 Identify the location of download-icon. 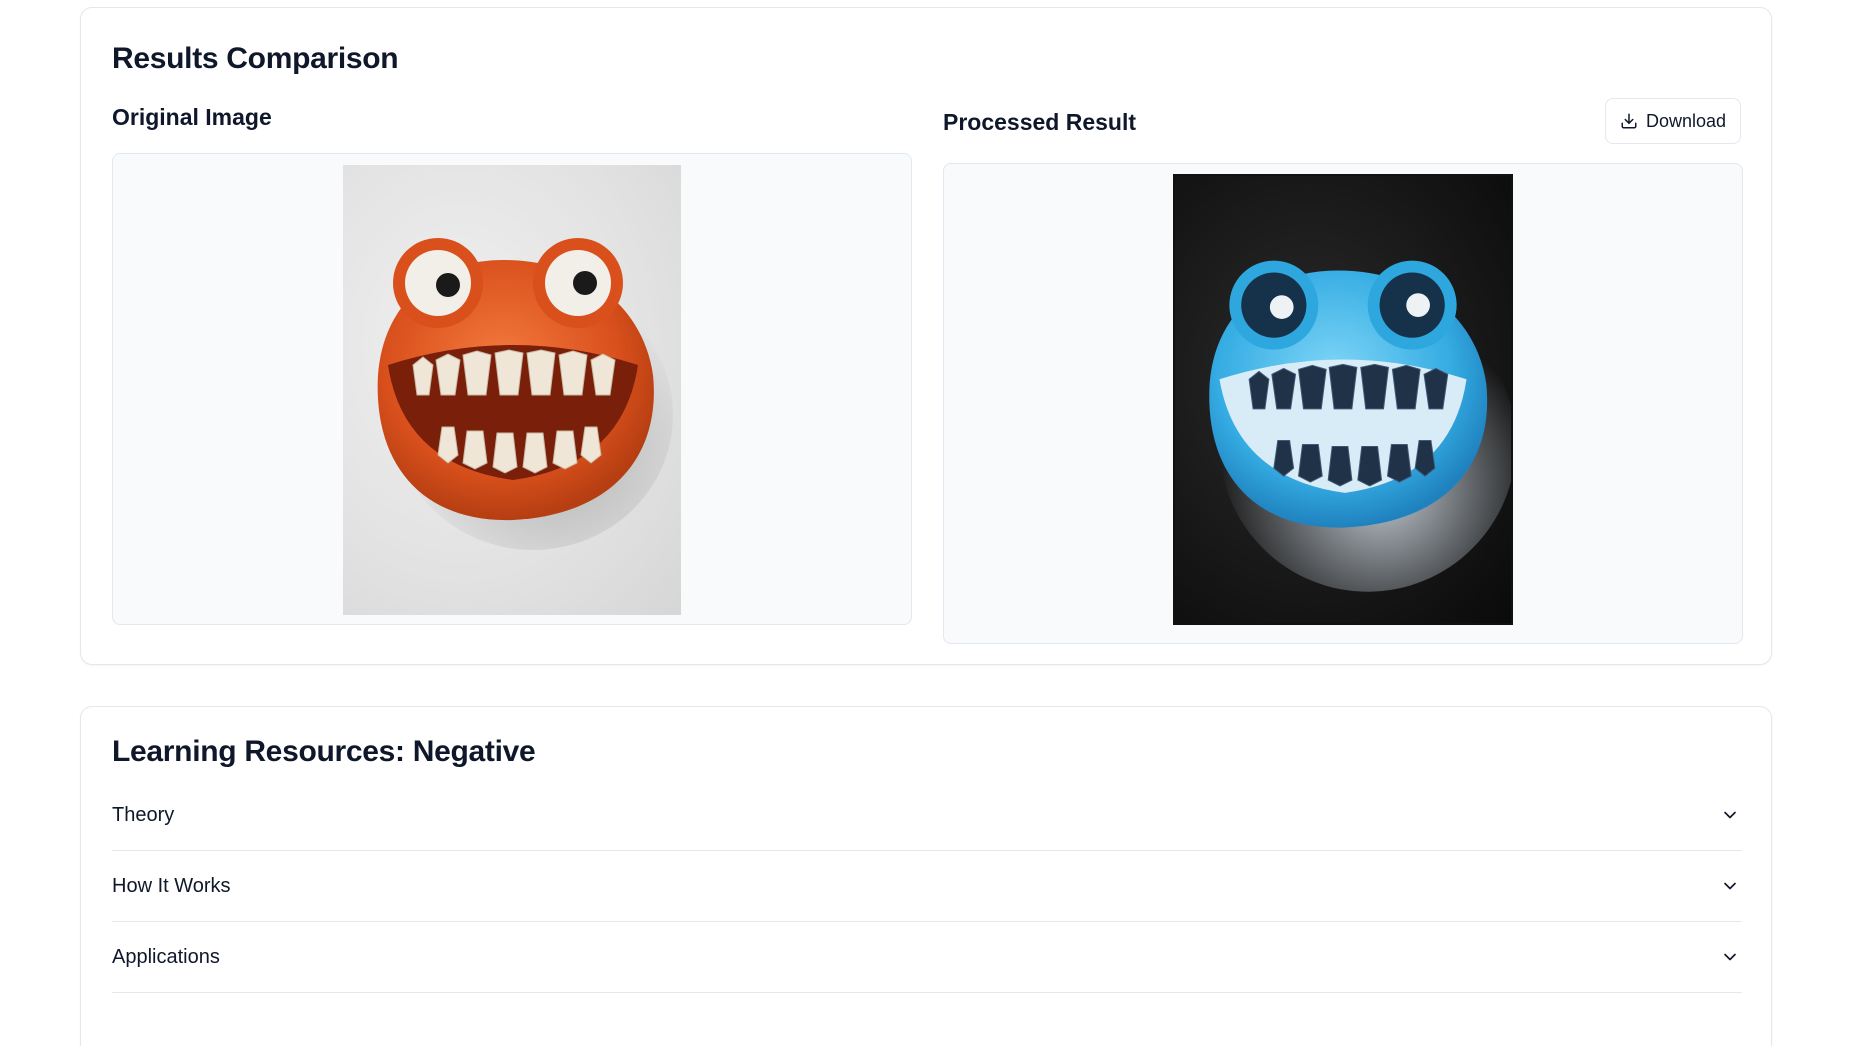
(1629, 121).